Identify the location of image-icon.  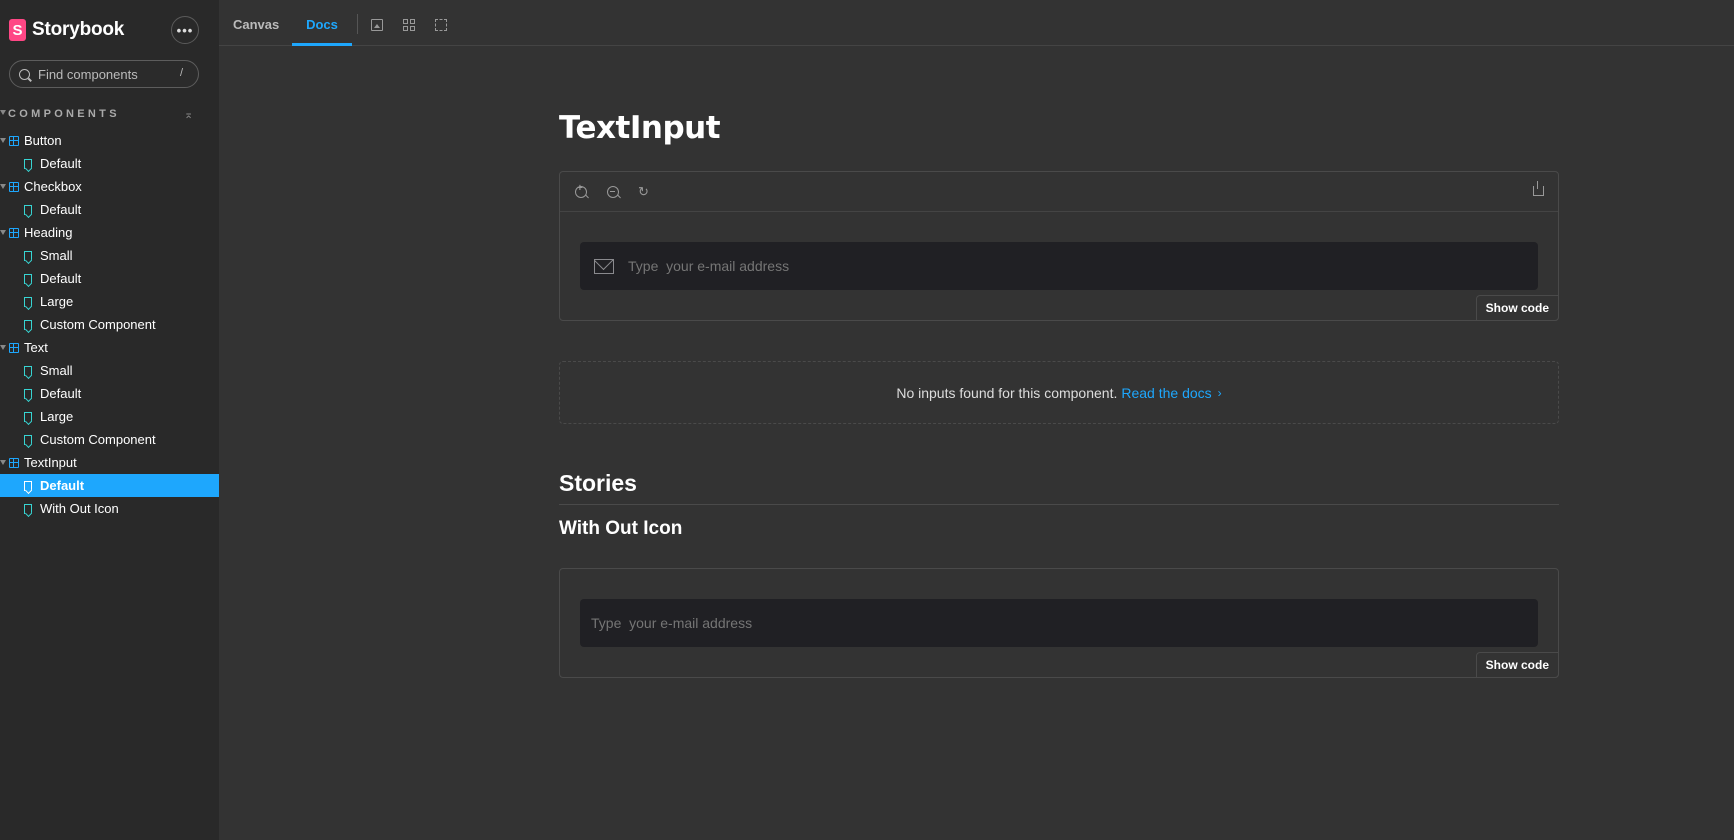
(377, 25).